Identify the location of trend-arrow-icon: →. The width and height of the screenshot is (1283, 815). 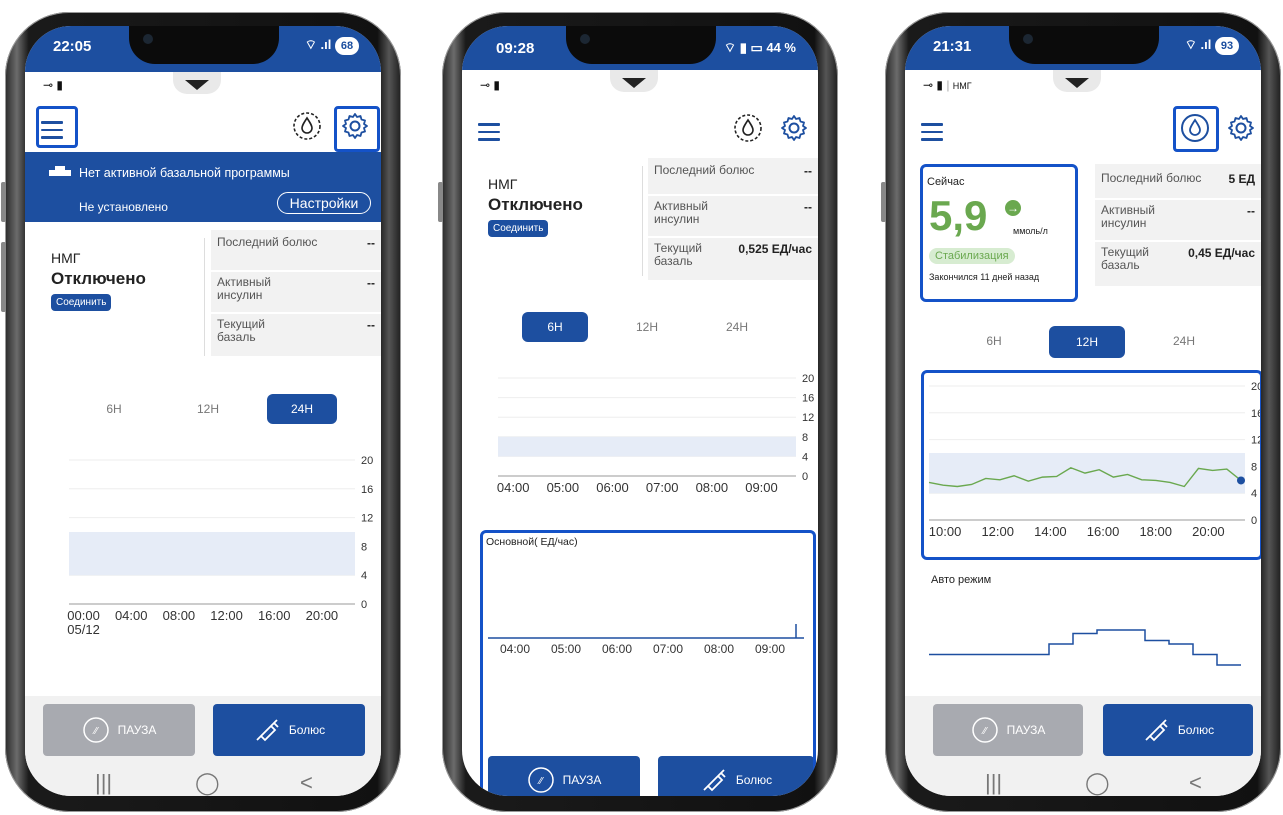
(1013, 208).